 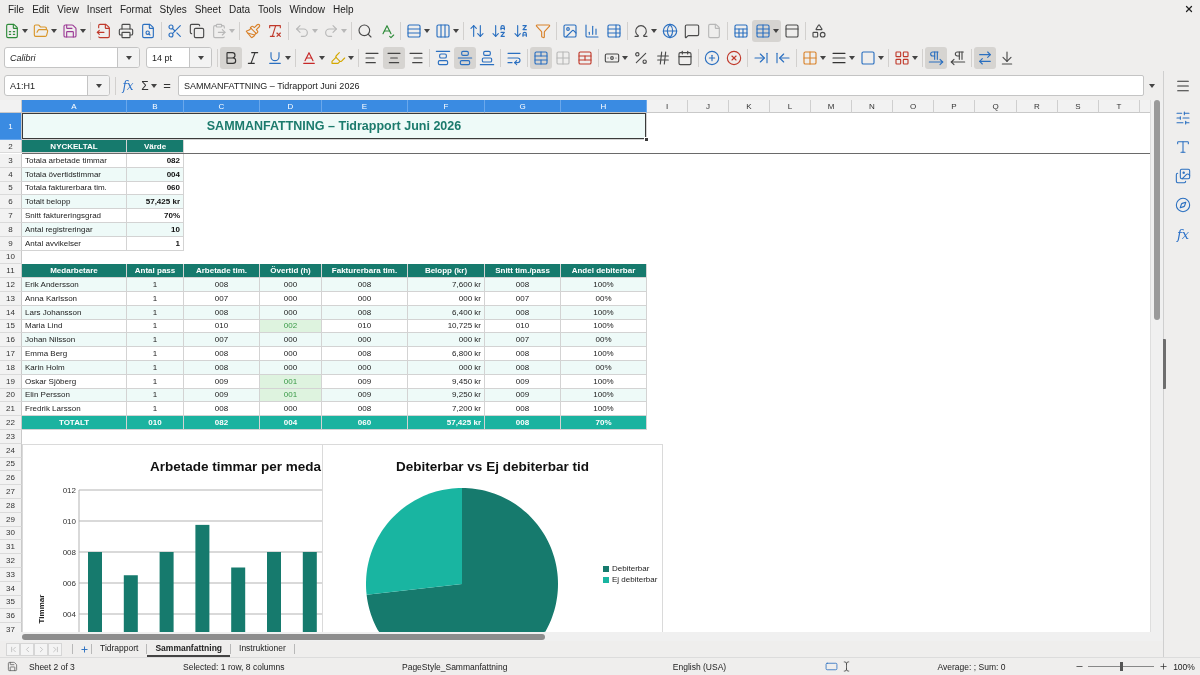 I want to click on text-direction-button, so click(x=985, y=57).